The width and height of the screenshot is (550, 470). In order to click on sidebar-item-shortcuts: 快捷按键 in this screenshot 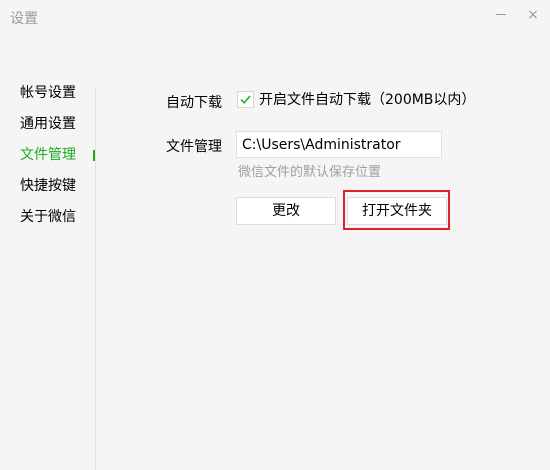, I will do `click(48, 186)`.